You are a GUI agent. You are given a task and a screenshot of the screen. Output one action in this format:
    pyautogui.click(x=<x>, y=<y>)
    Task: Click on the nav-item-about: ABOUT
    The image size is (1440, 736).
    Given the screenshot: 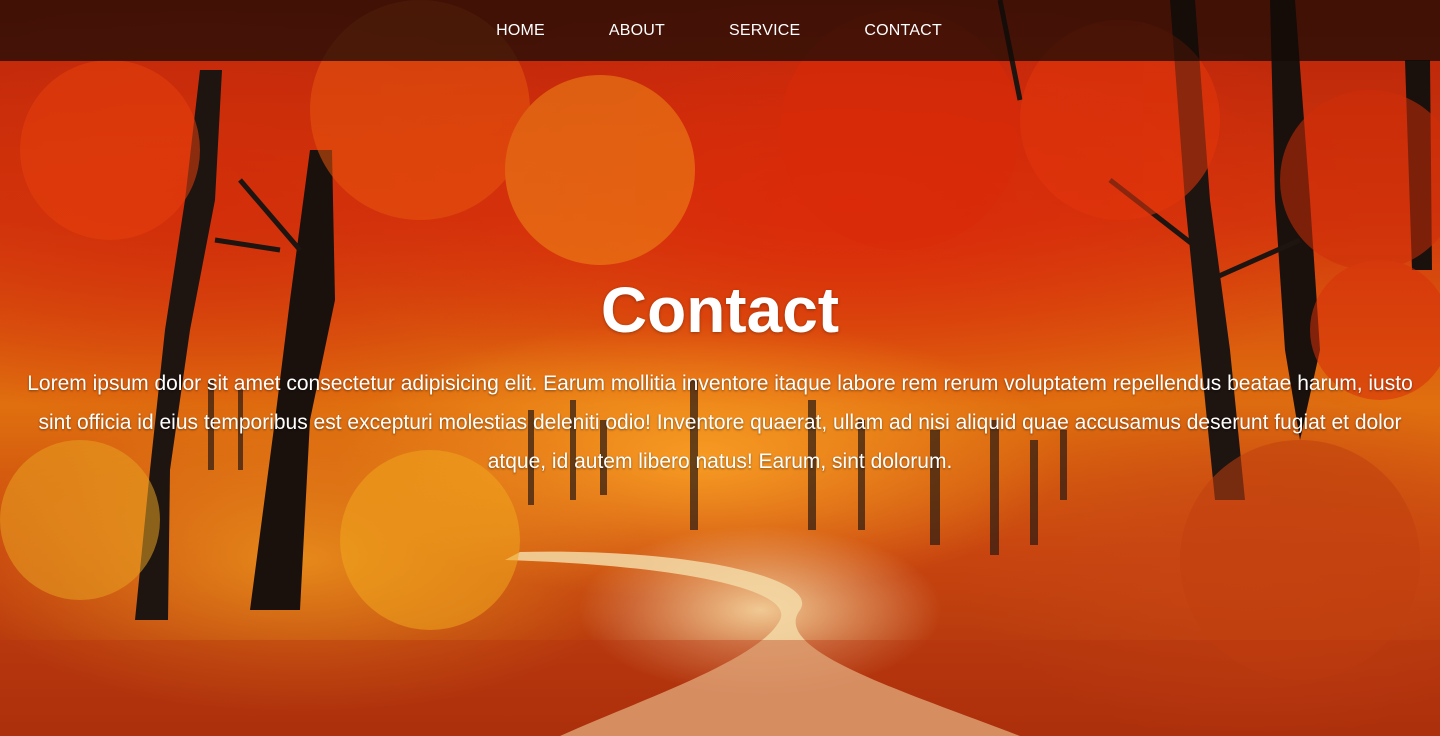 What is the action you would take?
    pyautogui.click(x=637, y=30)
    